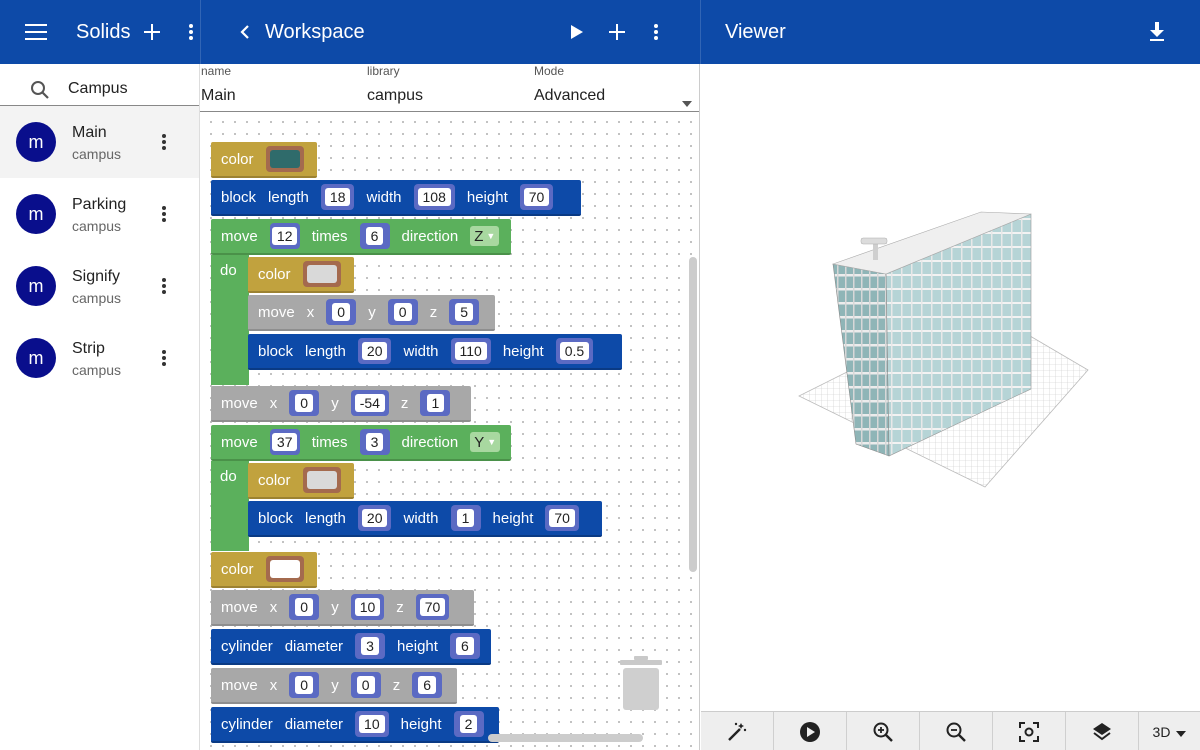 The width and height of the screenshot is (1200, 750). Describe the element at coordinates (485, 236) in the screenshot. I see `direction-dropdown: Z ▼` at that location.